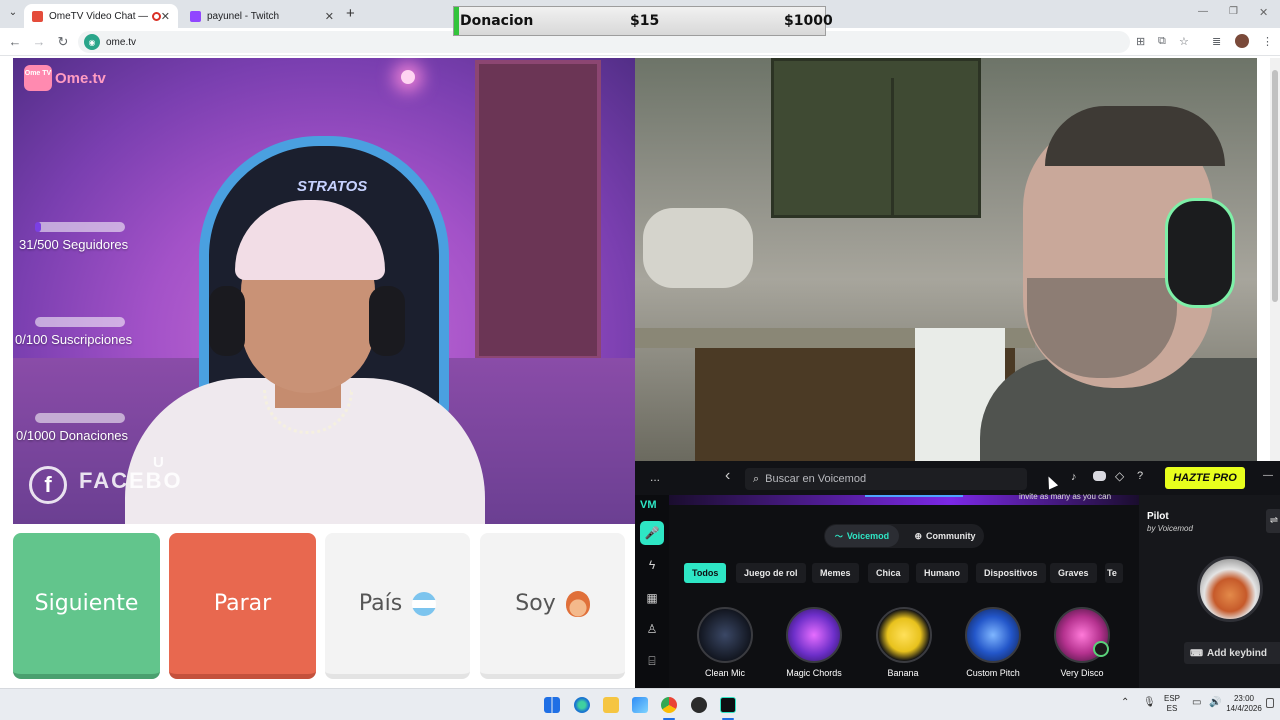  What do you see at coordinates (38, 227) in the screenshot?
I see `followers-goal-fill` at bounding box center [38, 227].